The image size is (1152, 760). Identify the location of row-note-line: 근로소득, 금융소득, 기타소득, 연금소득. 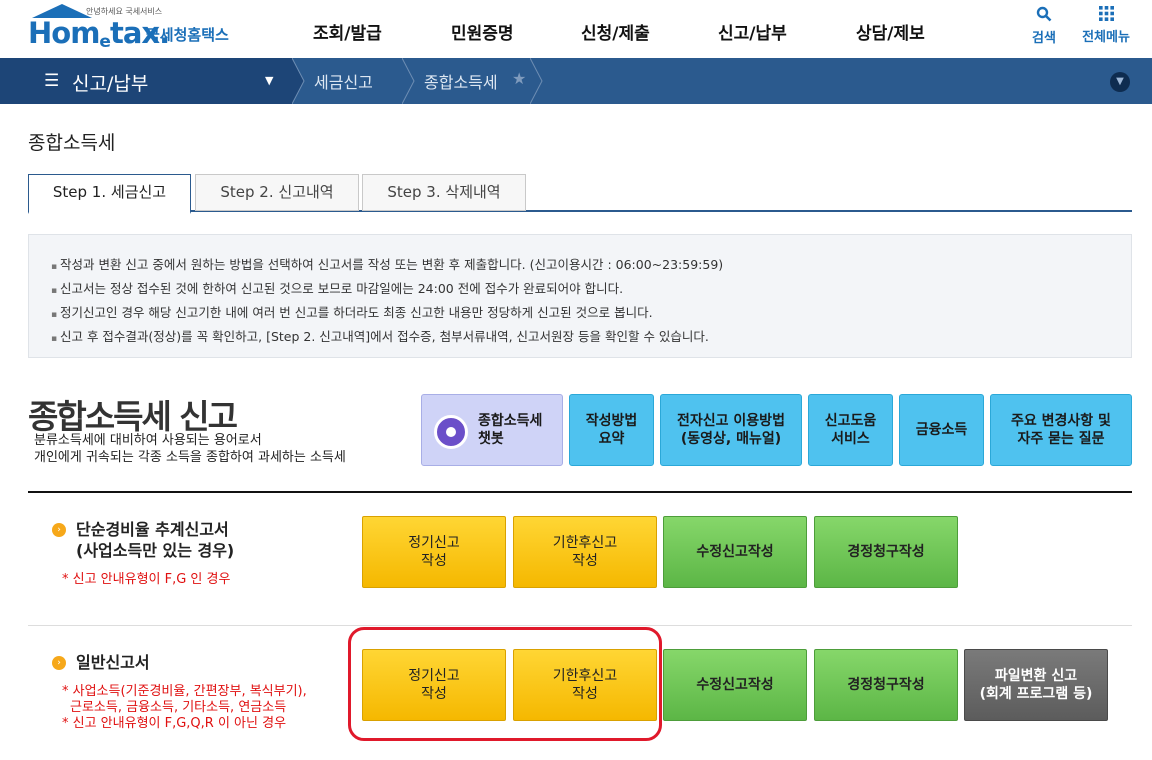
(178, 707).